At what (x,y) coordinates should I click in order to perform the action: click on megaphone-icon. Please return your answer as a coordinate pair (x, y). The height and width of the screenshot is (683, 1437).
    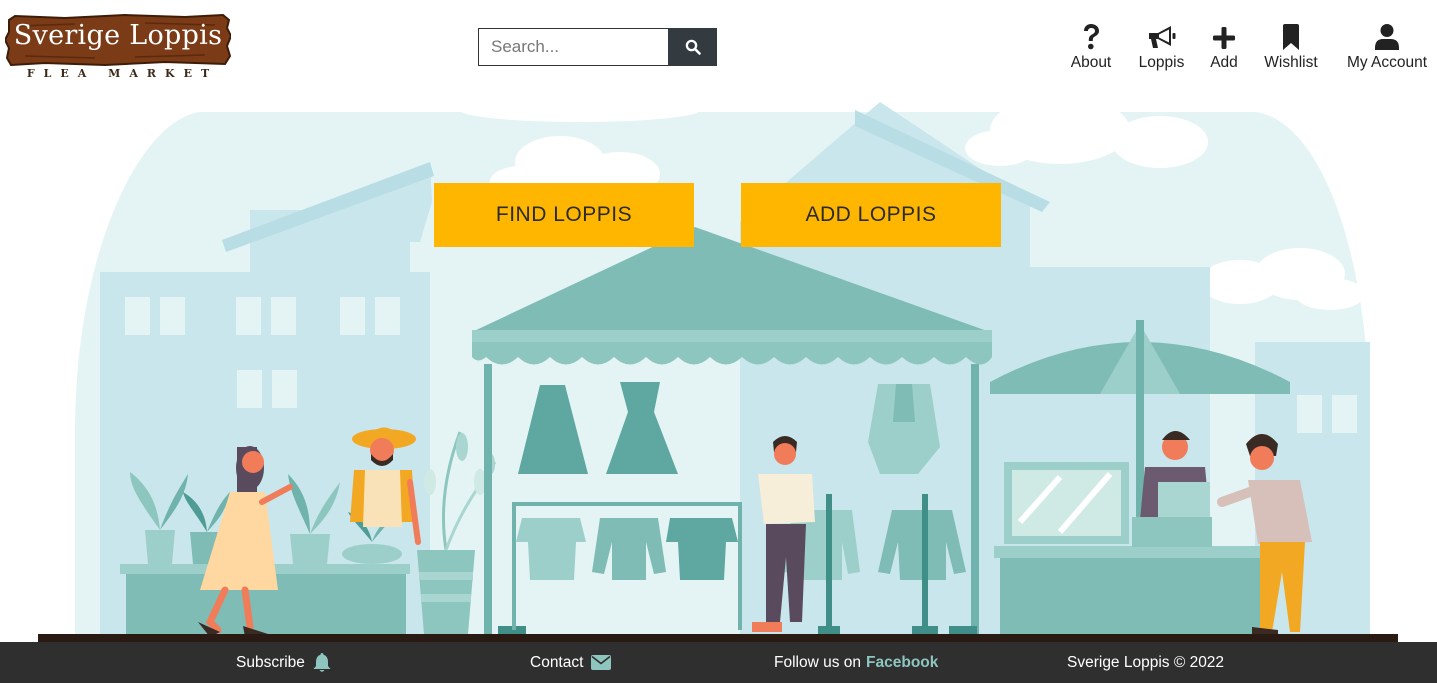
    Looking at the image, I should click on (1161, 37).